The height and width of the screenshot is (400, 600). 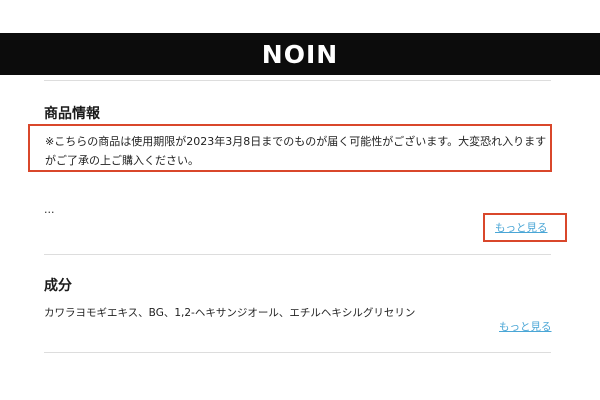 What do you see at coordinates (230, 313) in the screenshot?
I see `ingredients-text: カワラヨモギエキス、BG、1,2-ヘキサンジオール、エチルヘキシルグリセリン` at bounding box center [230, 313].